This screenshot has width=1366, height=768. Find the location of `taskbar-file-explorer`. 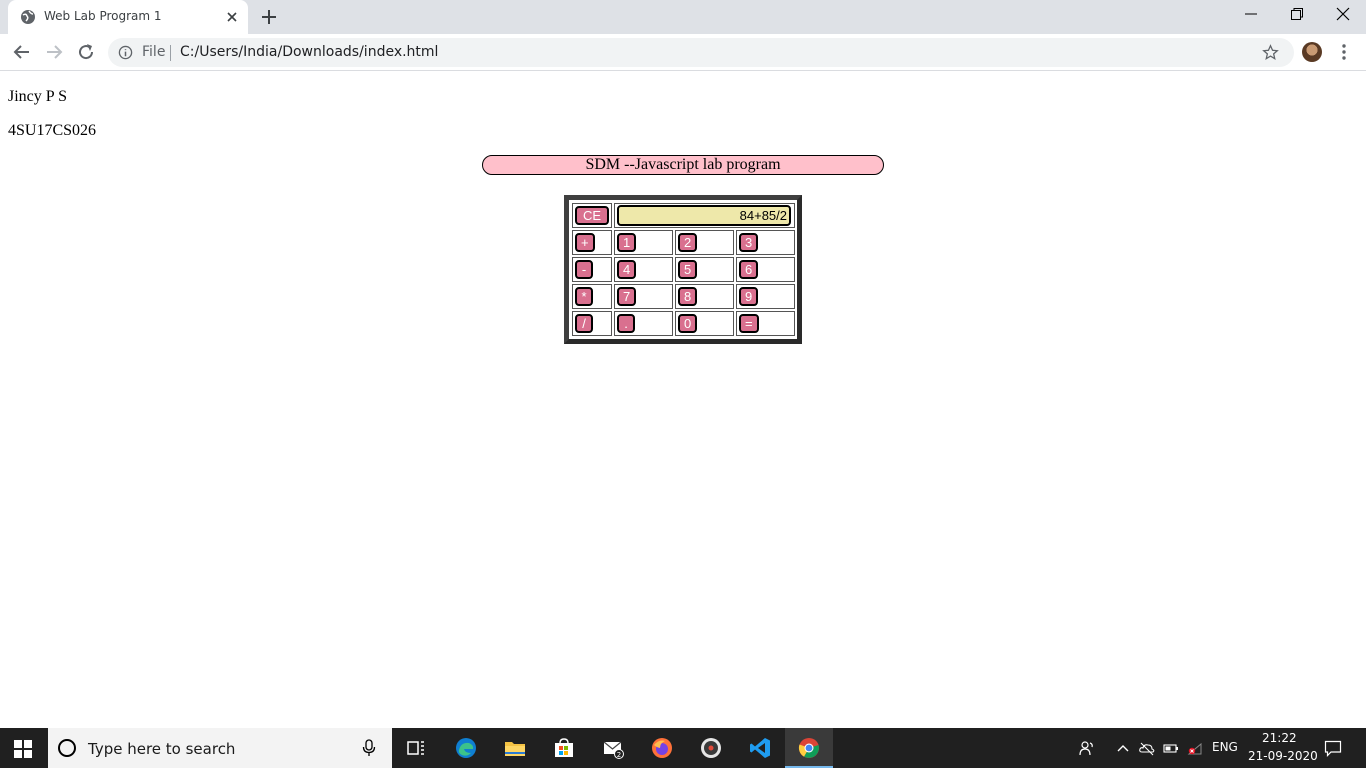

taskbar-file-explorer is located at coordinates (515, 748).